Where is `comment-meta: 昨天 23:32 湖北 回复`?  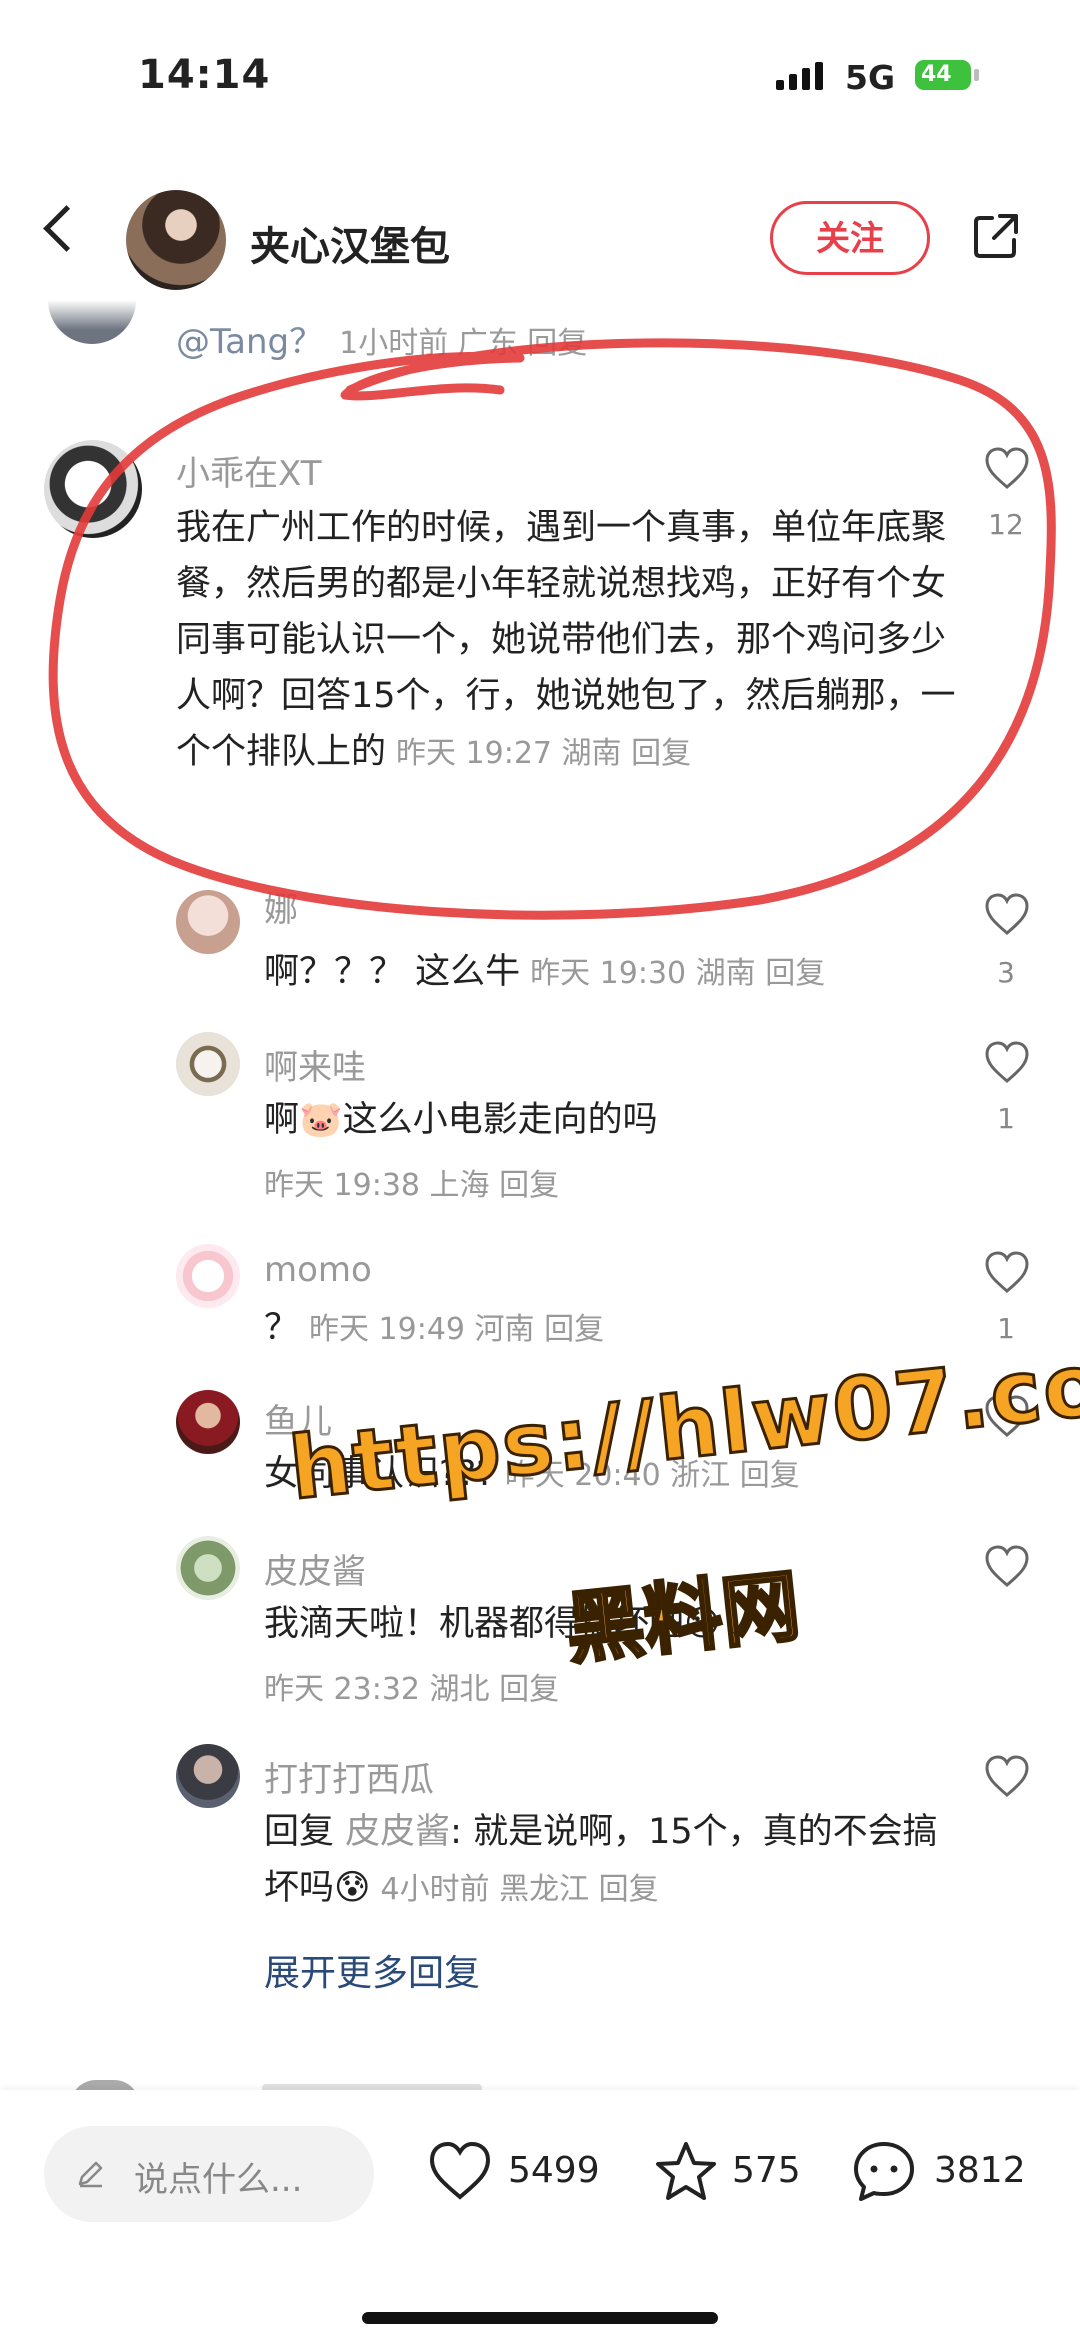 comment-meta: 昨天 23:32 湖北 回复 is located at coordinates (411, 1686).